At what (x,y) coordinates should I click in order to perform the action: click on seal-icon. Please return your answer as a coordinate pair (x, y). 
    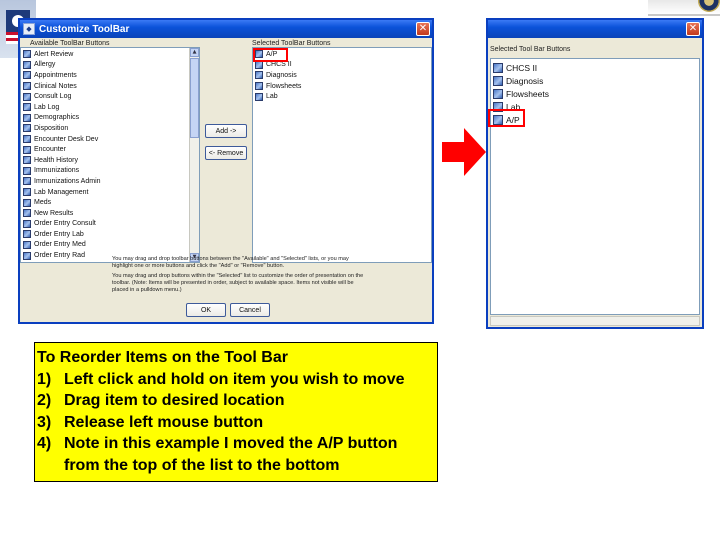
    Looking at the image, I should click on (709, 6).